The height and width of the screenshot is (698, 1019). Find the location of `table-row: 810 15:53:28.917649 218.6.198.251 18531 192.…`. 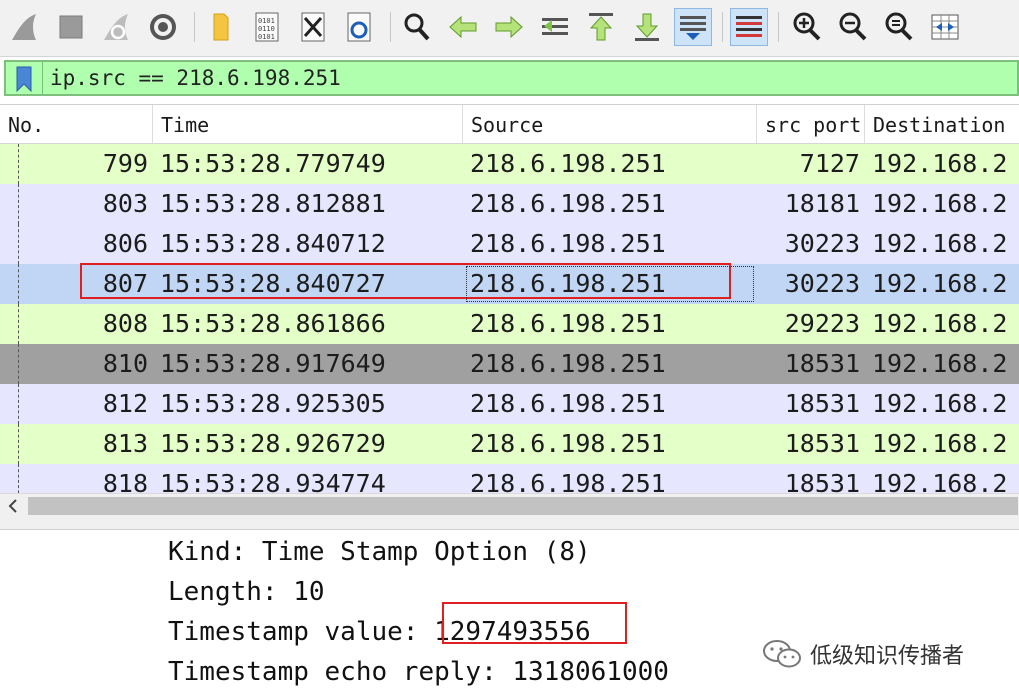

table-row: 810 15:53:28.917649 218.6.198.251 18531 192.… is located at coordinates (509, 364).